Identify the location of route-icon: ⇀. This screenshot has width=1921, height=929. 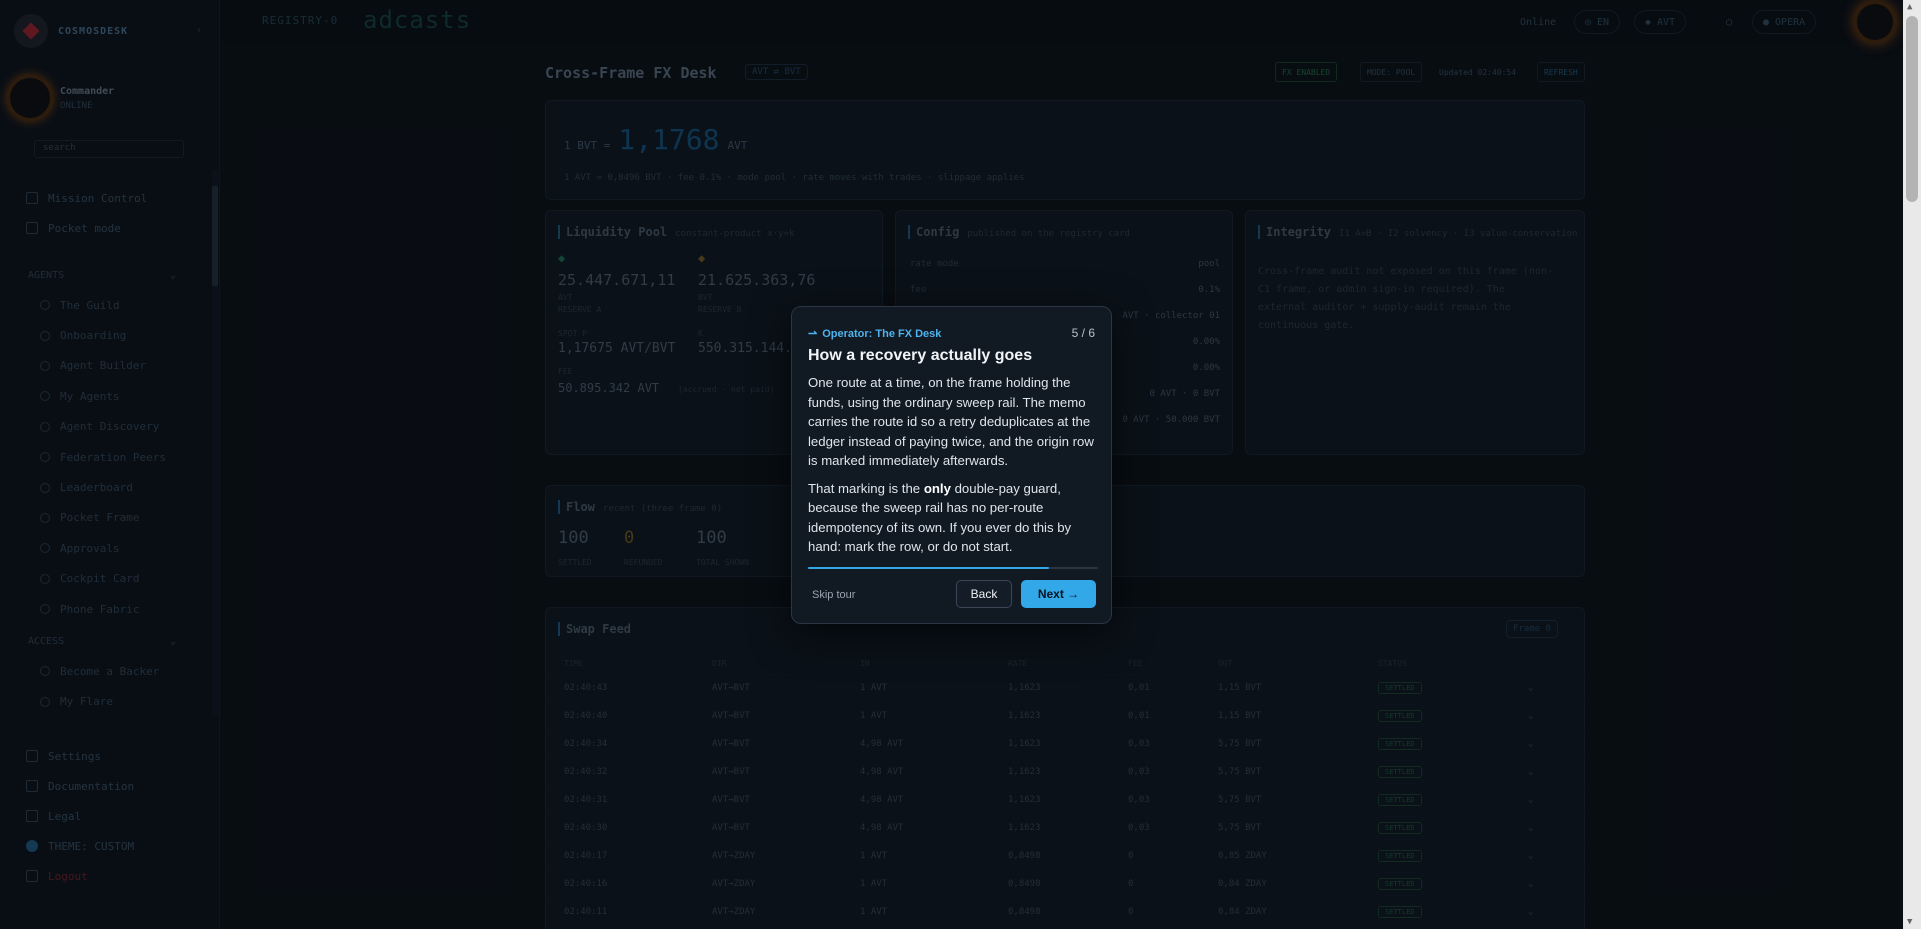
(813, 334).